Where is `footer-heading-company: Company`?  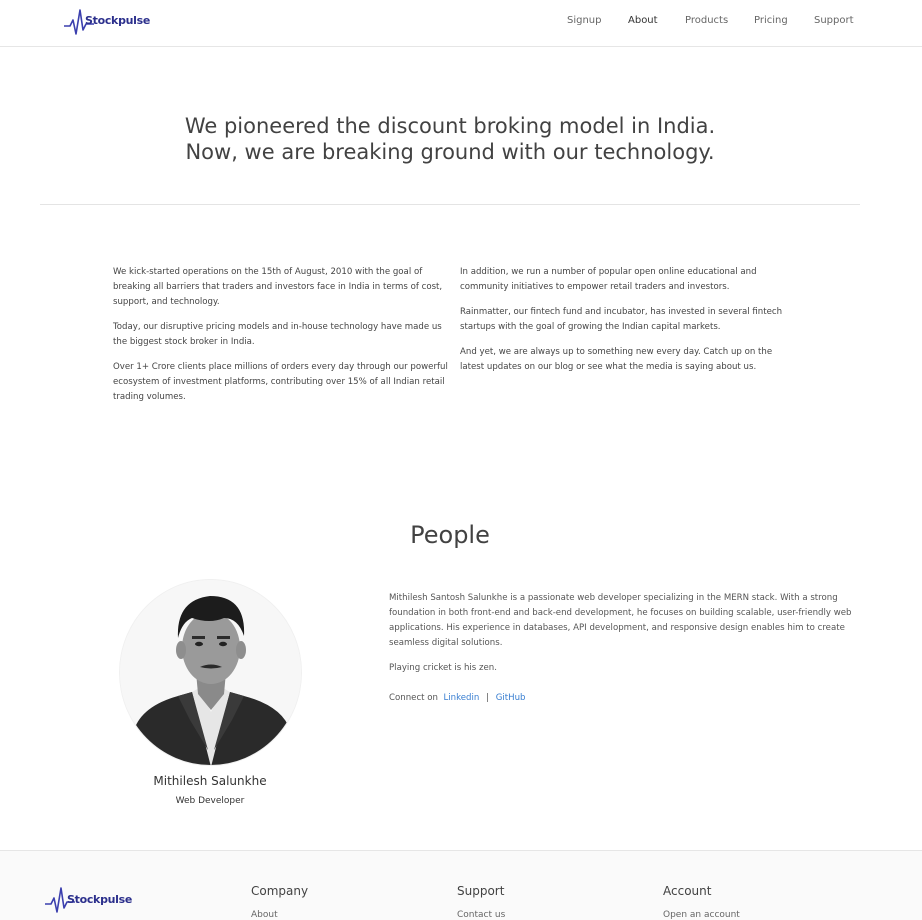 footer-heading-company: Company is located at coordinates (280, 891).